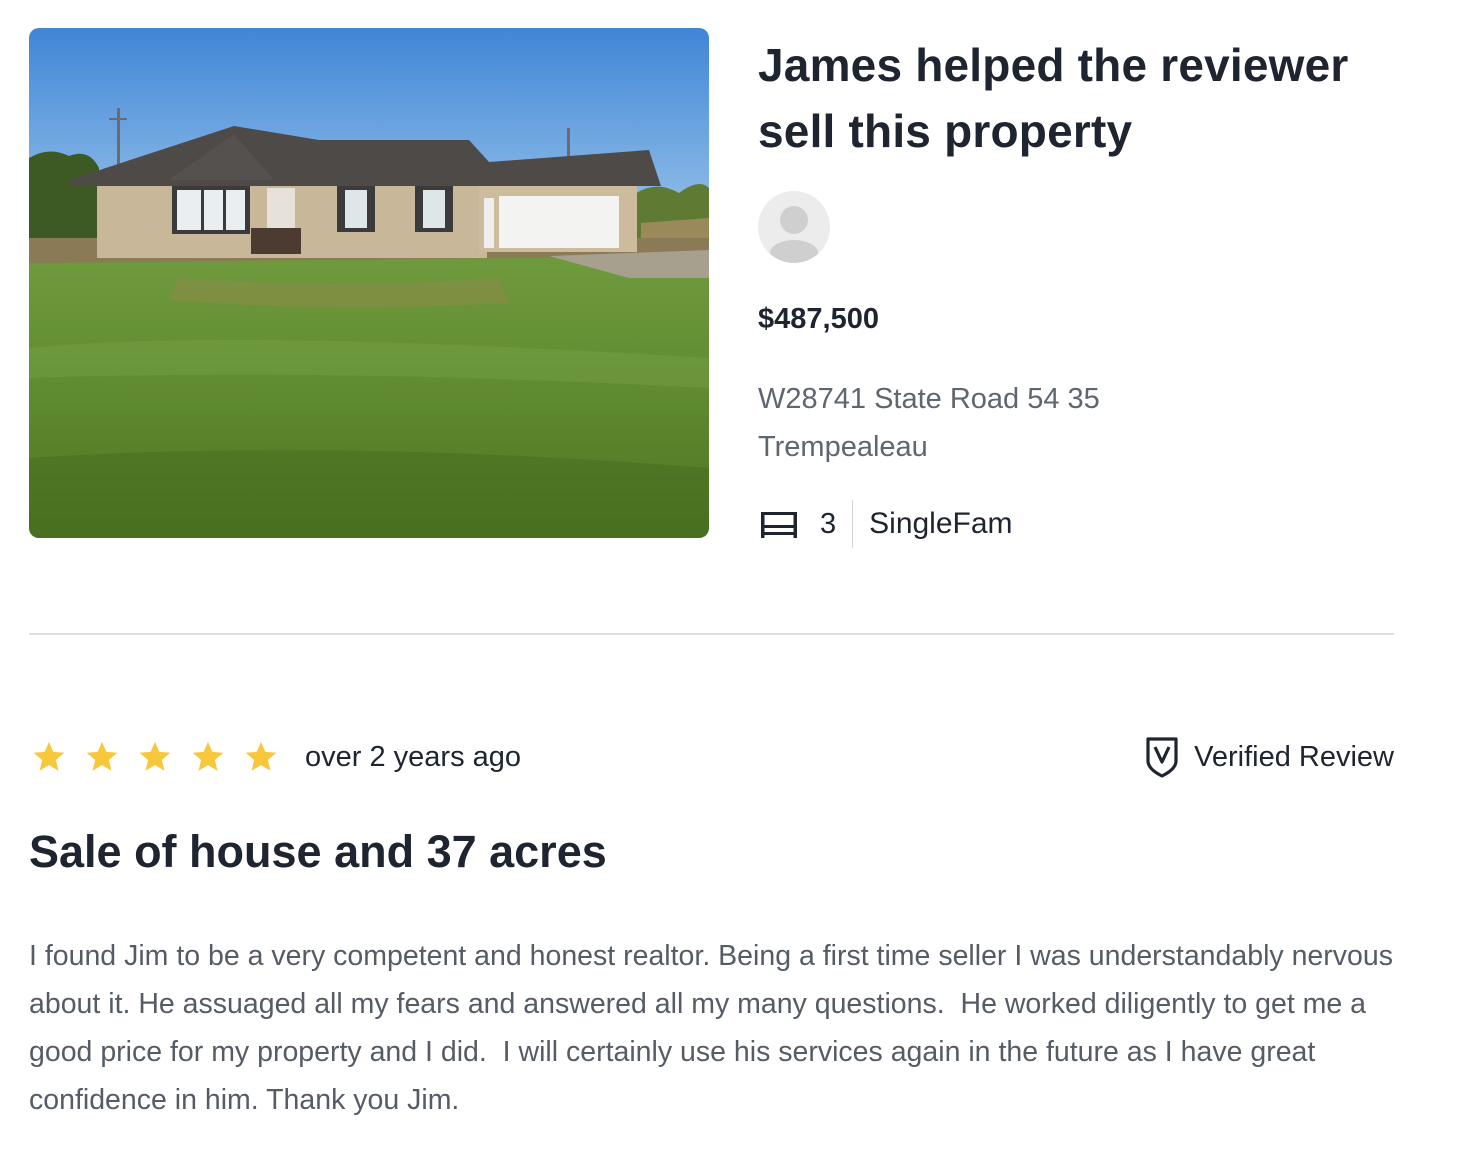 Image resolution: width=1460 pixels, height=1168 pixels. What do you see at coordinates (413, 756) in the screenshot?
I see `review-age: over 2 years ago` at bounding box center [413, 756].